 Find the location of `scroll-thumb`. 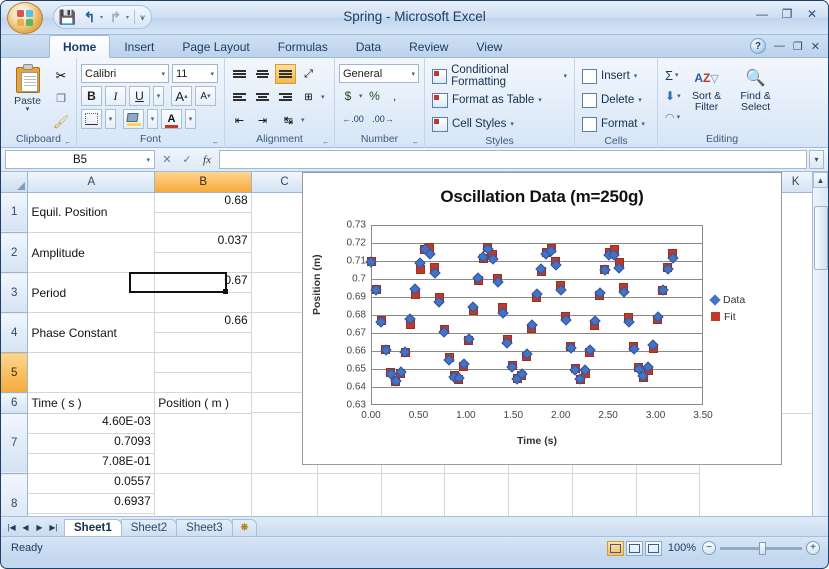

scroll-thumb is located at coordinates (821, 238).